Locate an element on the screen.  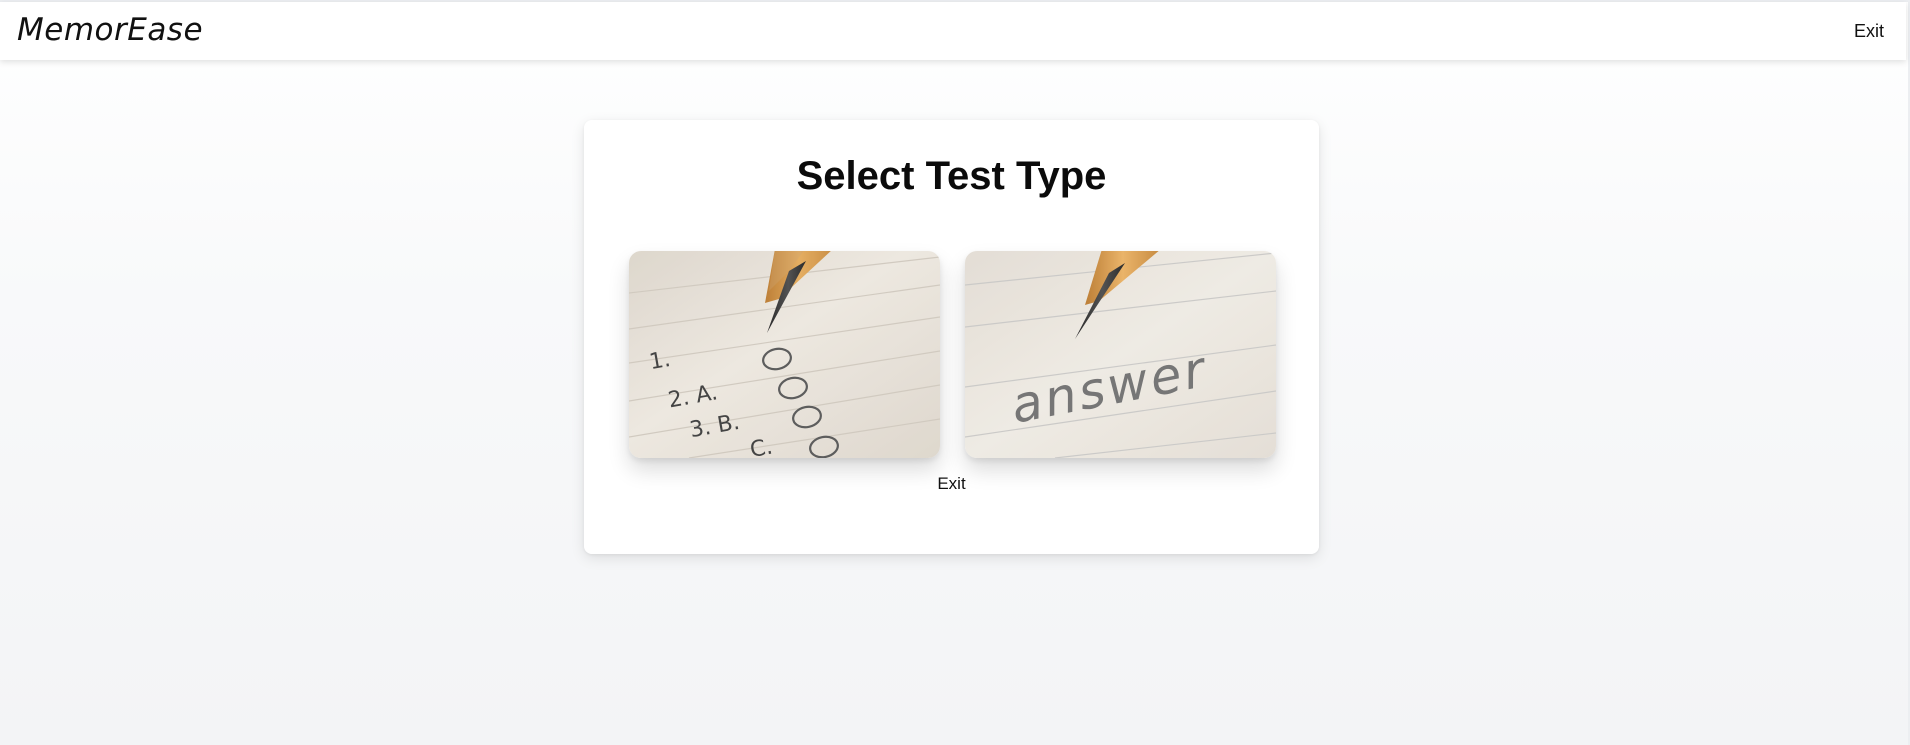
written-answer-image: answer is located at coordinates (1120, 354).